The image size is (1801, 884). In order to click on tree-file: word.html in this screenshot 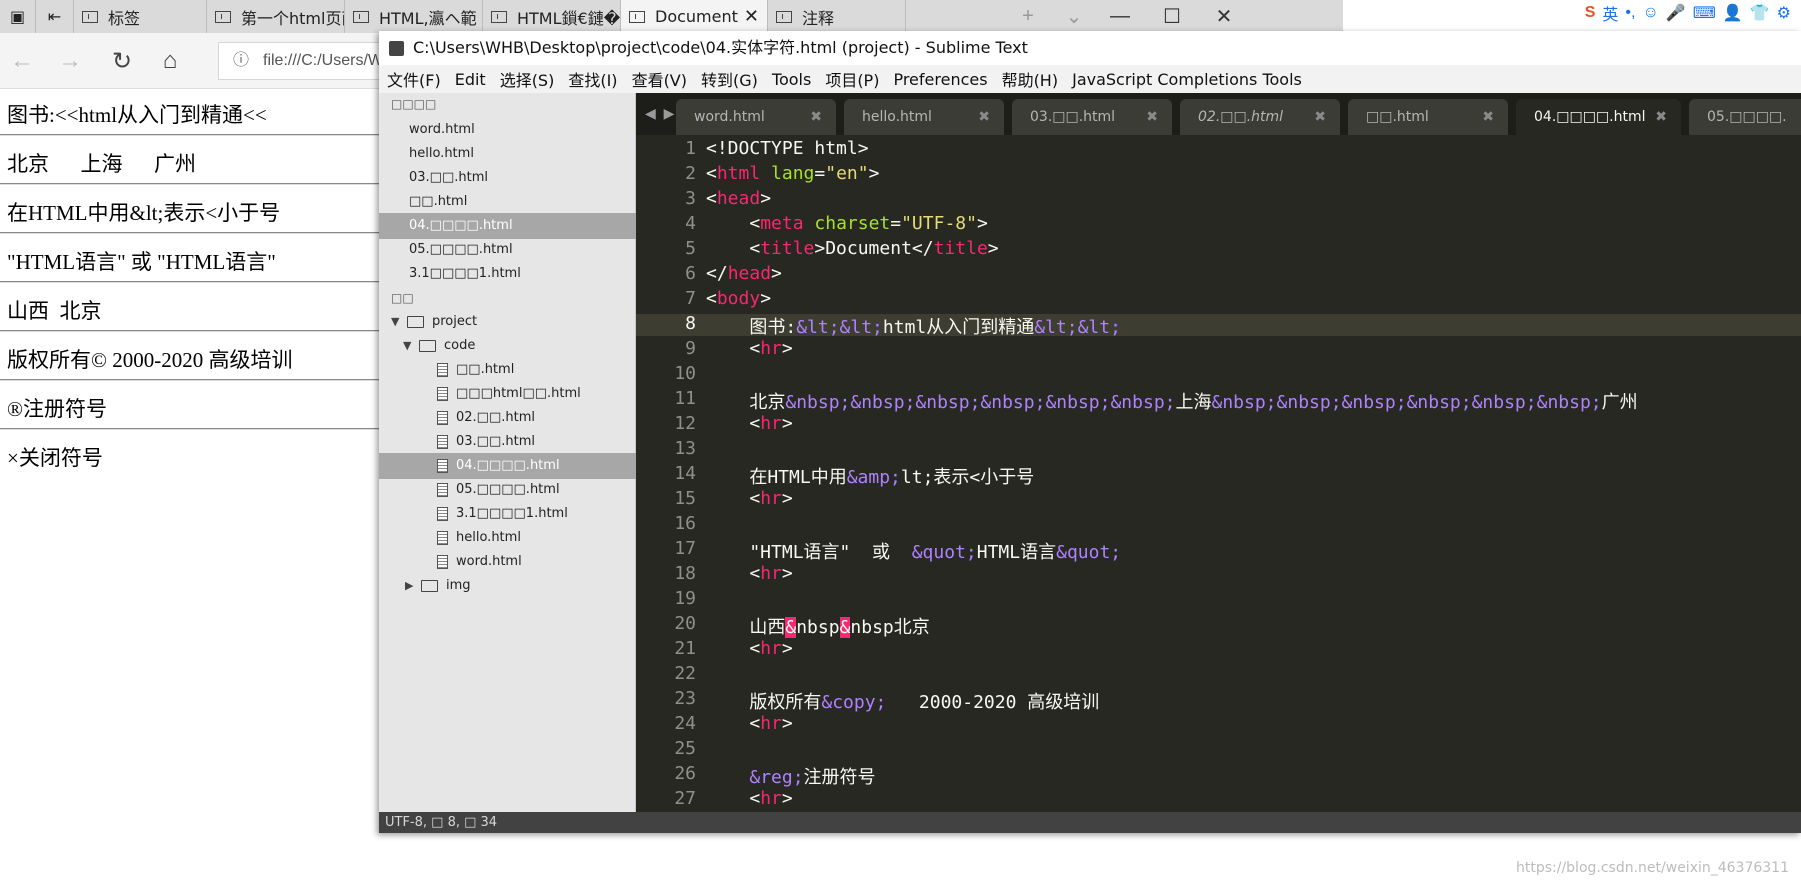, I will do `click(507, 562)`.